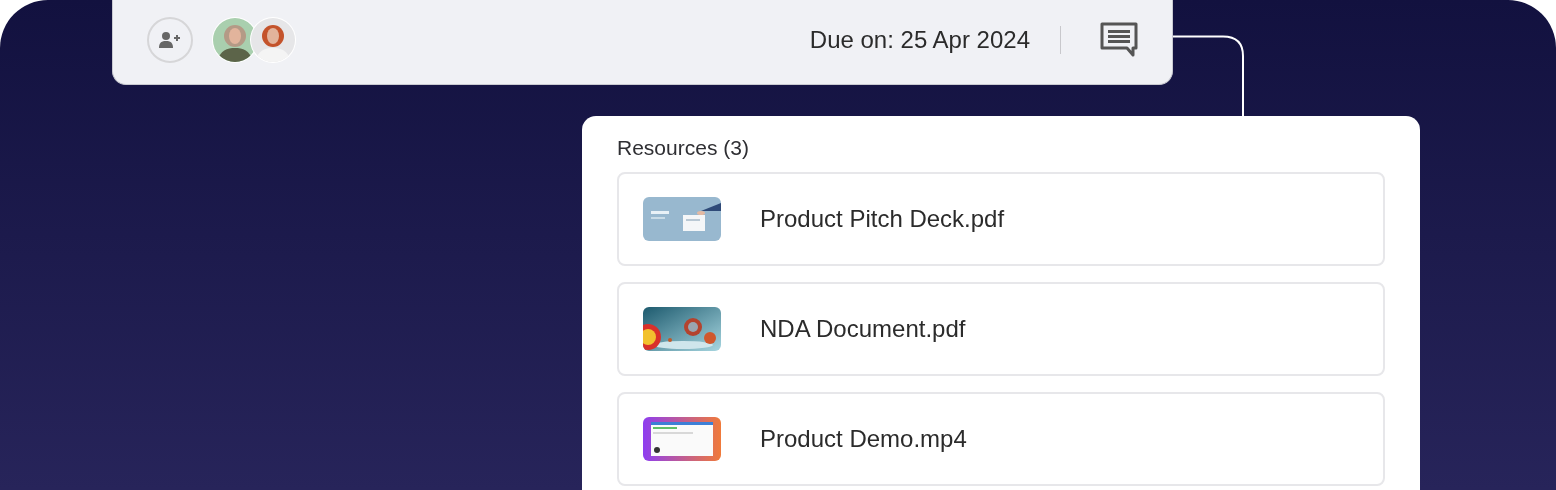 This screenshot has height=490, width=1556. What do you see at coordinates (683, 148) in the screenshot?
I see `resources-title: Resources (3)` at bounding box center [683, 148].